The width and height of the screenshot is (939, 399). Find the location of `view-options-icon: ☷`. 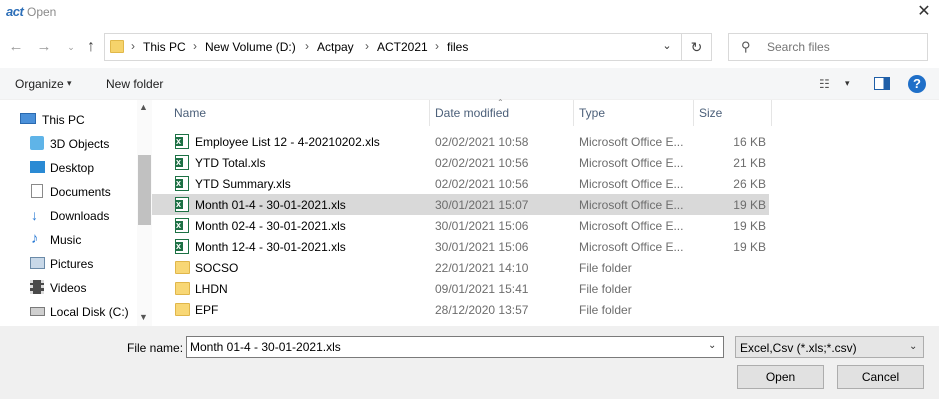

view-options-icon: ☷ is located at coordinates (824, 84).